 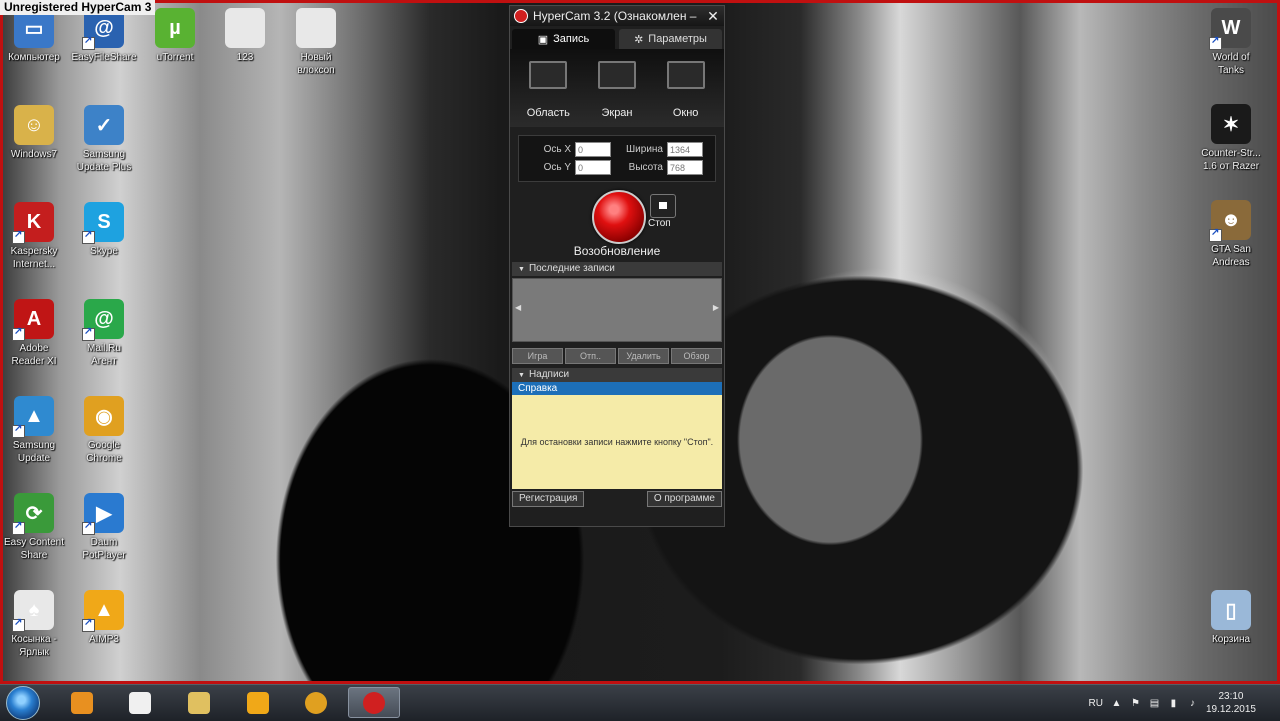 I want to click on desktop-icon-google-chrome: ◉ Google Chrome, so click(x=104, y=430).